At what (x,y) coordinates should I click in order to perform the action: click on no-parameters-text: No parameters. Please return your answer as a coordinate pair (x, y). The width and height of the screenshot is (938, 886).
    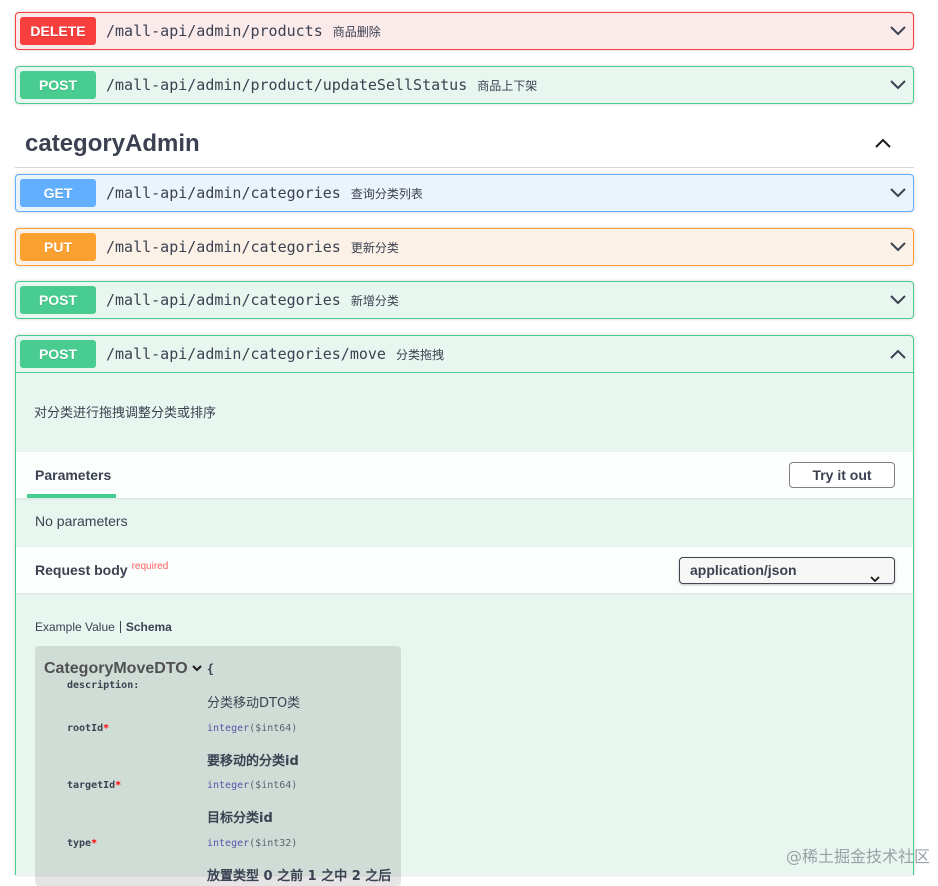
    Looking at the image, I should click on (81, 521).